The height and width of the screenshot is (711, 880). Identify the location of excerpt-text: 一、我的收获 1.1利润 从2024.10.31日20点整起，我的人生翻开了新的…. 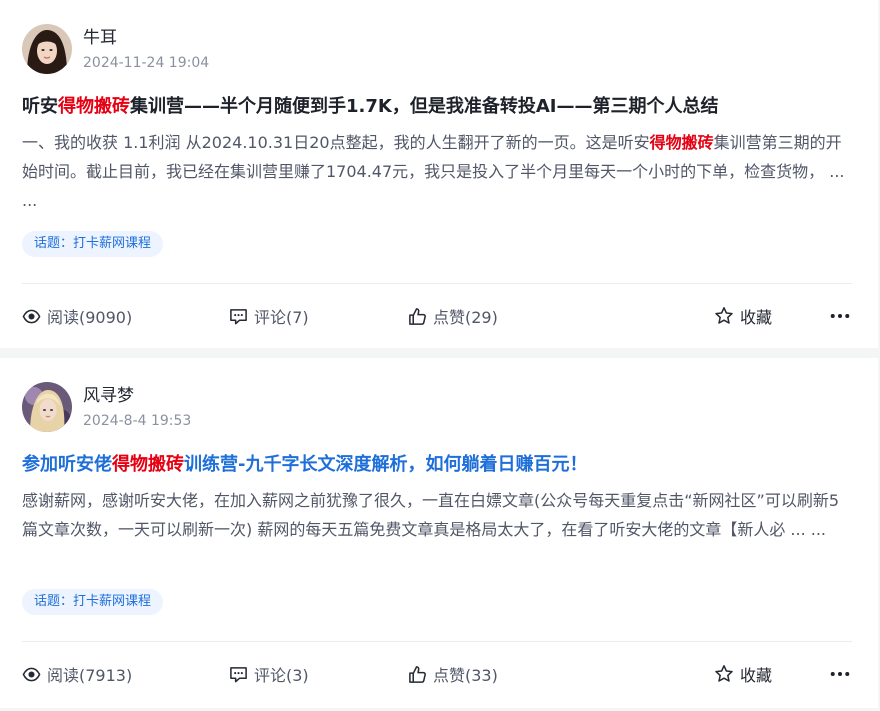
(336, 142).